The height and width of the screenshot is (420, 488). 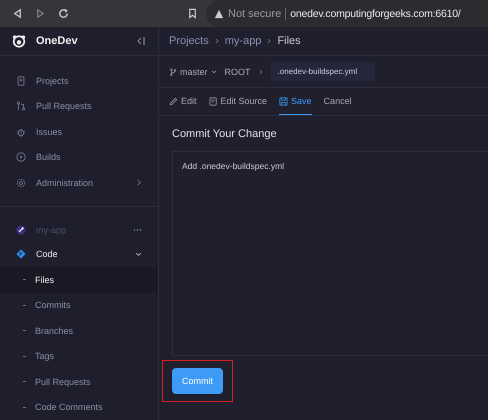 What do you see at coordinates (213, 101) in the screenshot?
I see `document-icon` at bounding box center [213, 101].